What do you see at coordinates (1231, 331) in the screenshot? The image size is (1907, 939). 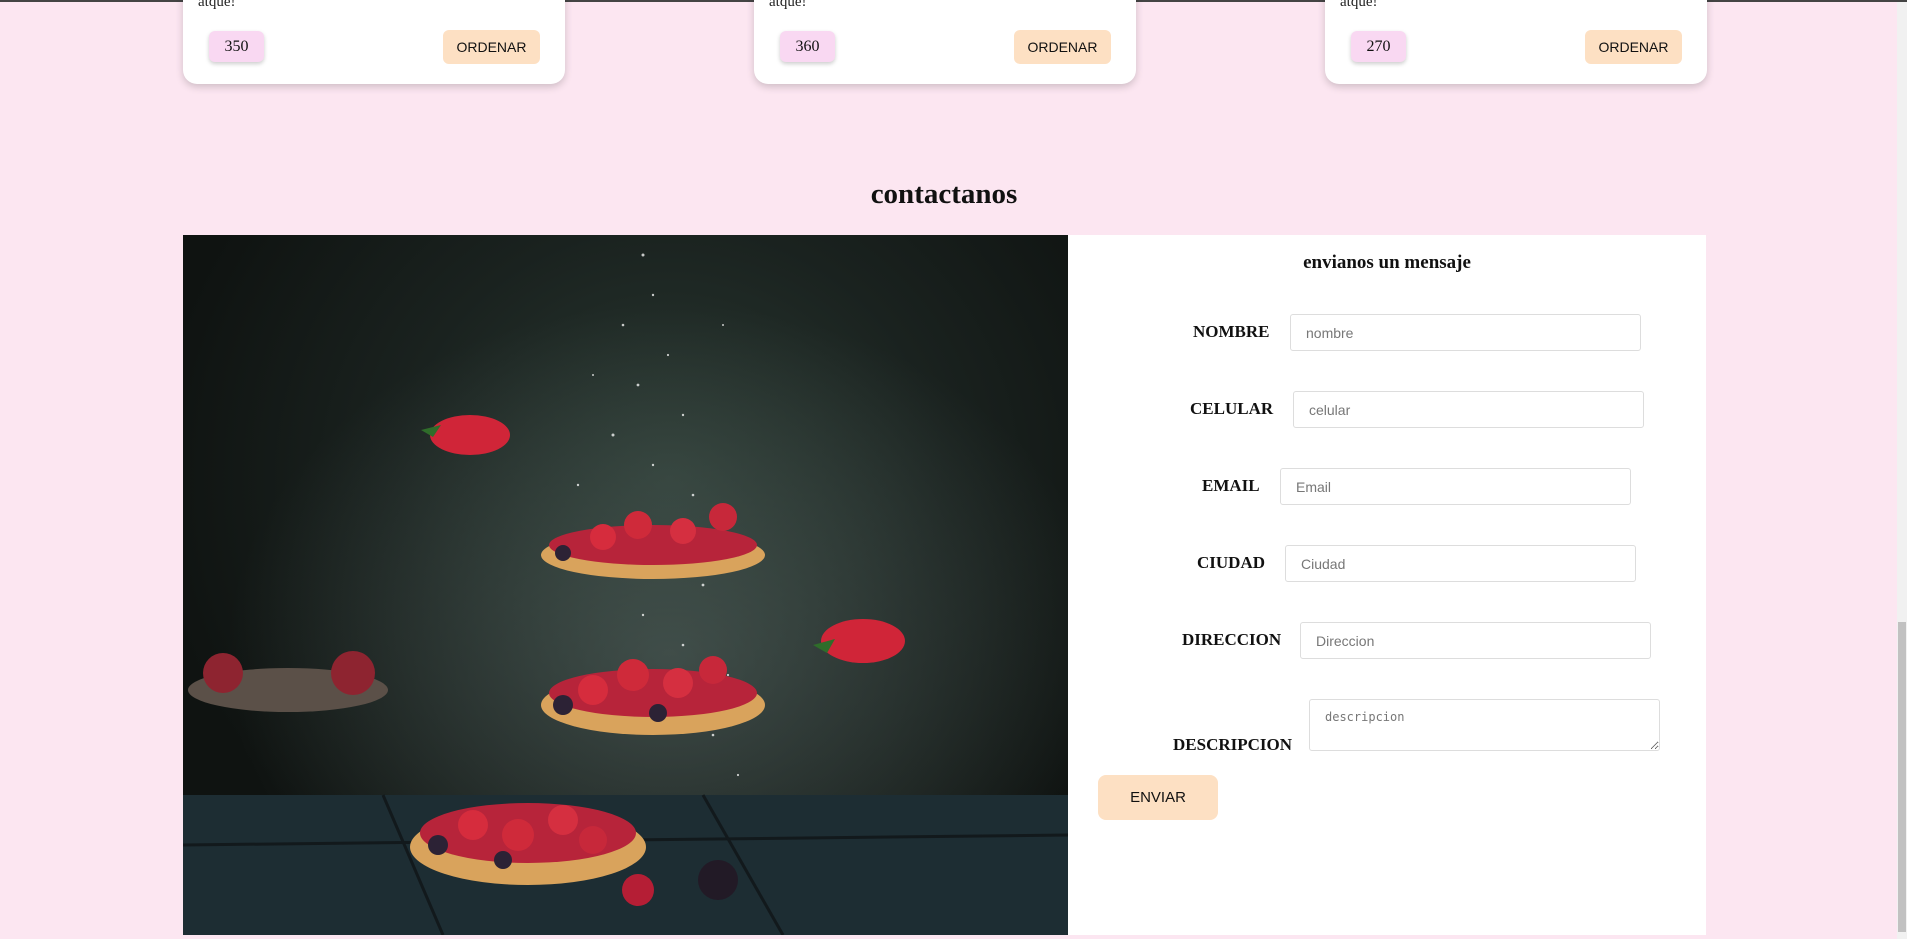 I see `nombre-label: NOMBRE` at bounding box center [1231, 331].